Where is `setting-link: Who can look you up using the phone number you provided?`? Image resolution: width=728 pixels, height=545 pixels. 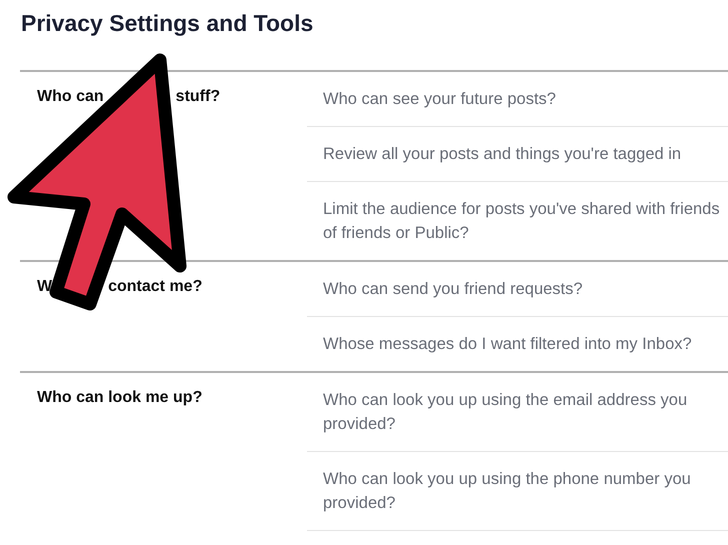
setting-link: Who can look you up using the phone number you provided? is located at coordinates (525, 491).